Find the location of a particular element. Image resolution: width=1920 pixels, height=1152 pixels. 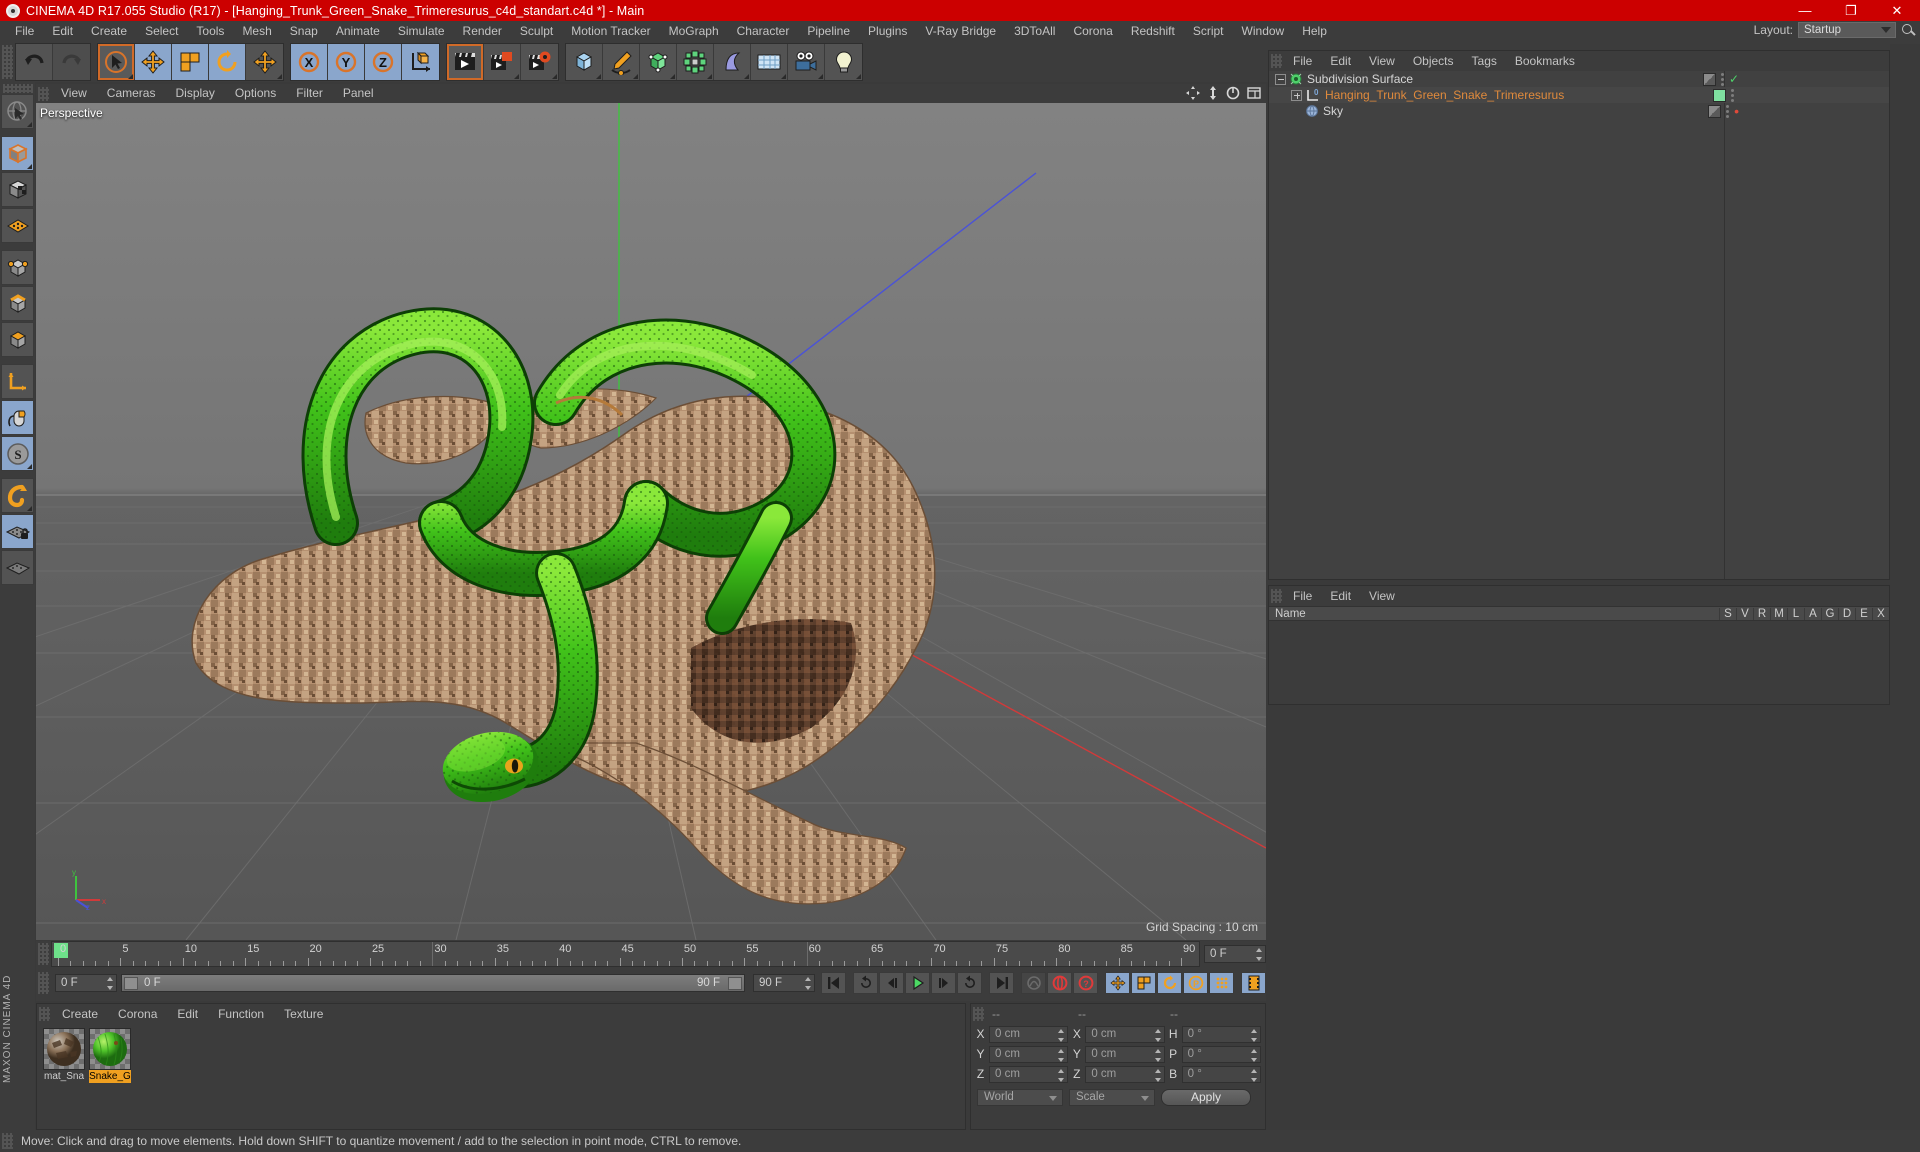

object-menu-view: View is located at coordinates (1382, 61).